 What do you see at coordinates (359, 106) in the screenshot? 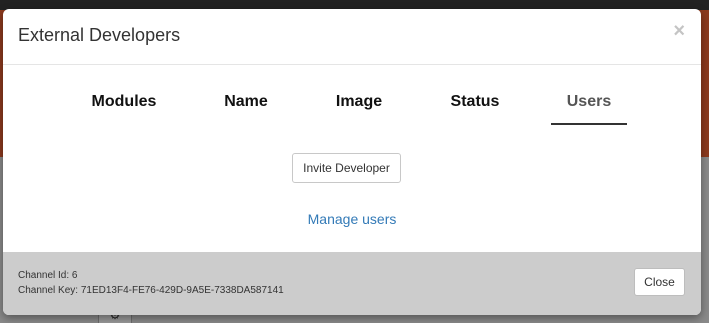
I see `tab-image: Image` at bounding box center [359, 106].